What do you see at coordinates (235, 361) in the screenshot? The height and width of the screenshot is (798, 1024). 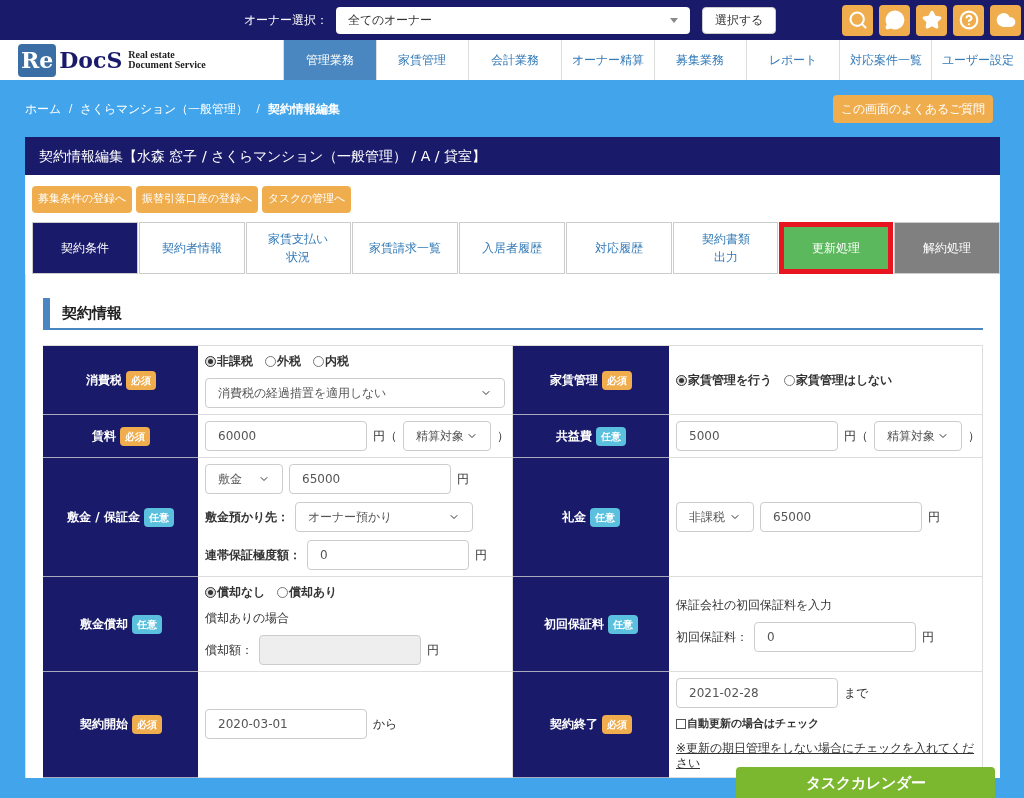 I see `radio-label: 非課税` at bounding box center [235, 361].